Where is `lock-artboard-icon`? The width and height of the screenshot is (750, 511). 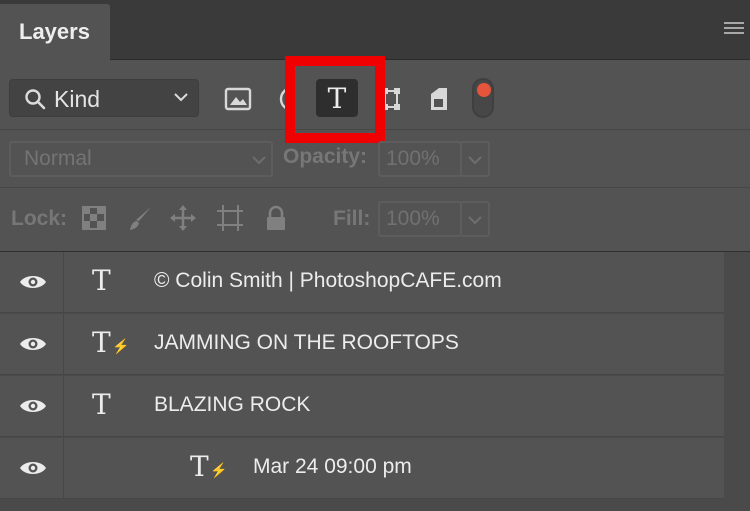 lock-artboard-icon is located at coordinates (230, 218).